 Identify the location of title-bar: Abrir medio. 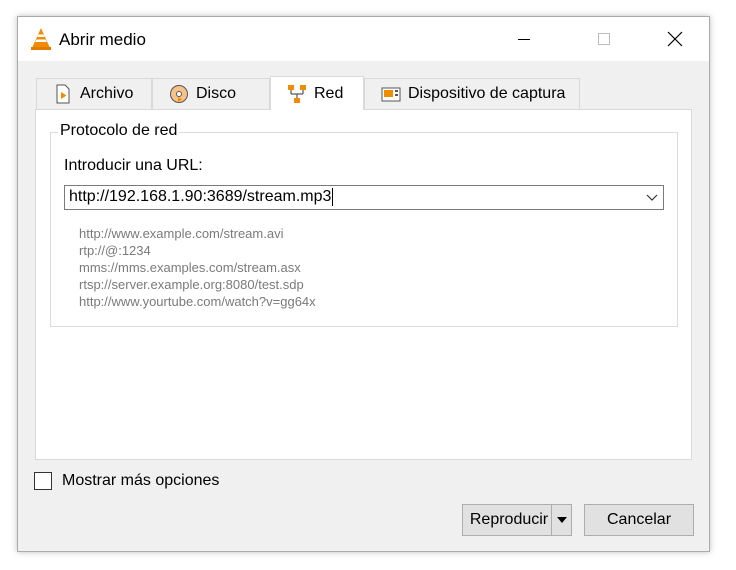
(363, 39).